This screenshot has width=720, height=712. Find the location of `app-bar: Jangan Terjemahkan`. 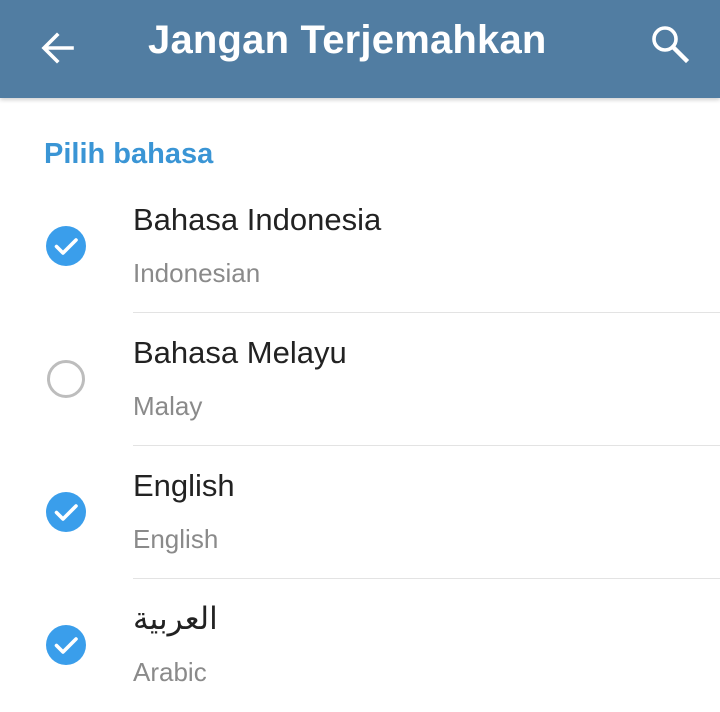

app-bar: Jangan Terjemahkan is located at coordinates (360, 49).